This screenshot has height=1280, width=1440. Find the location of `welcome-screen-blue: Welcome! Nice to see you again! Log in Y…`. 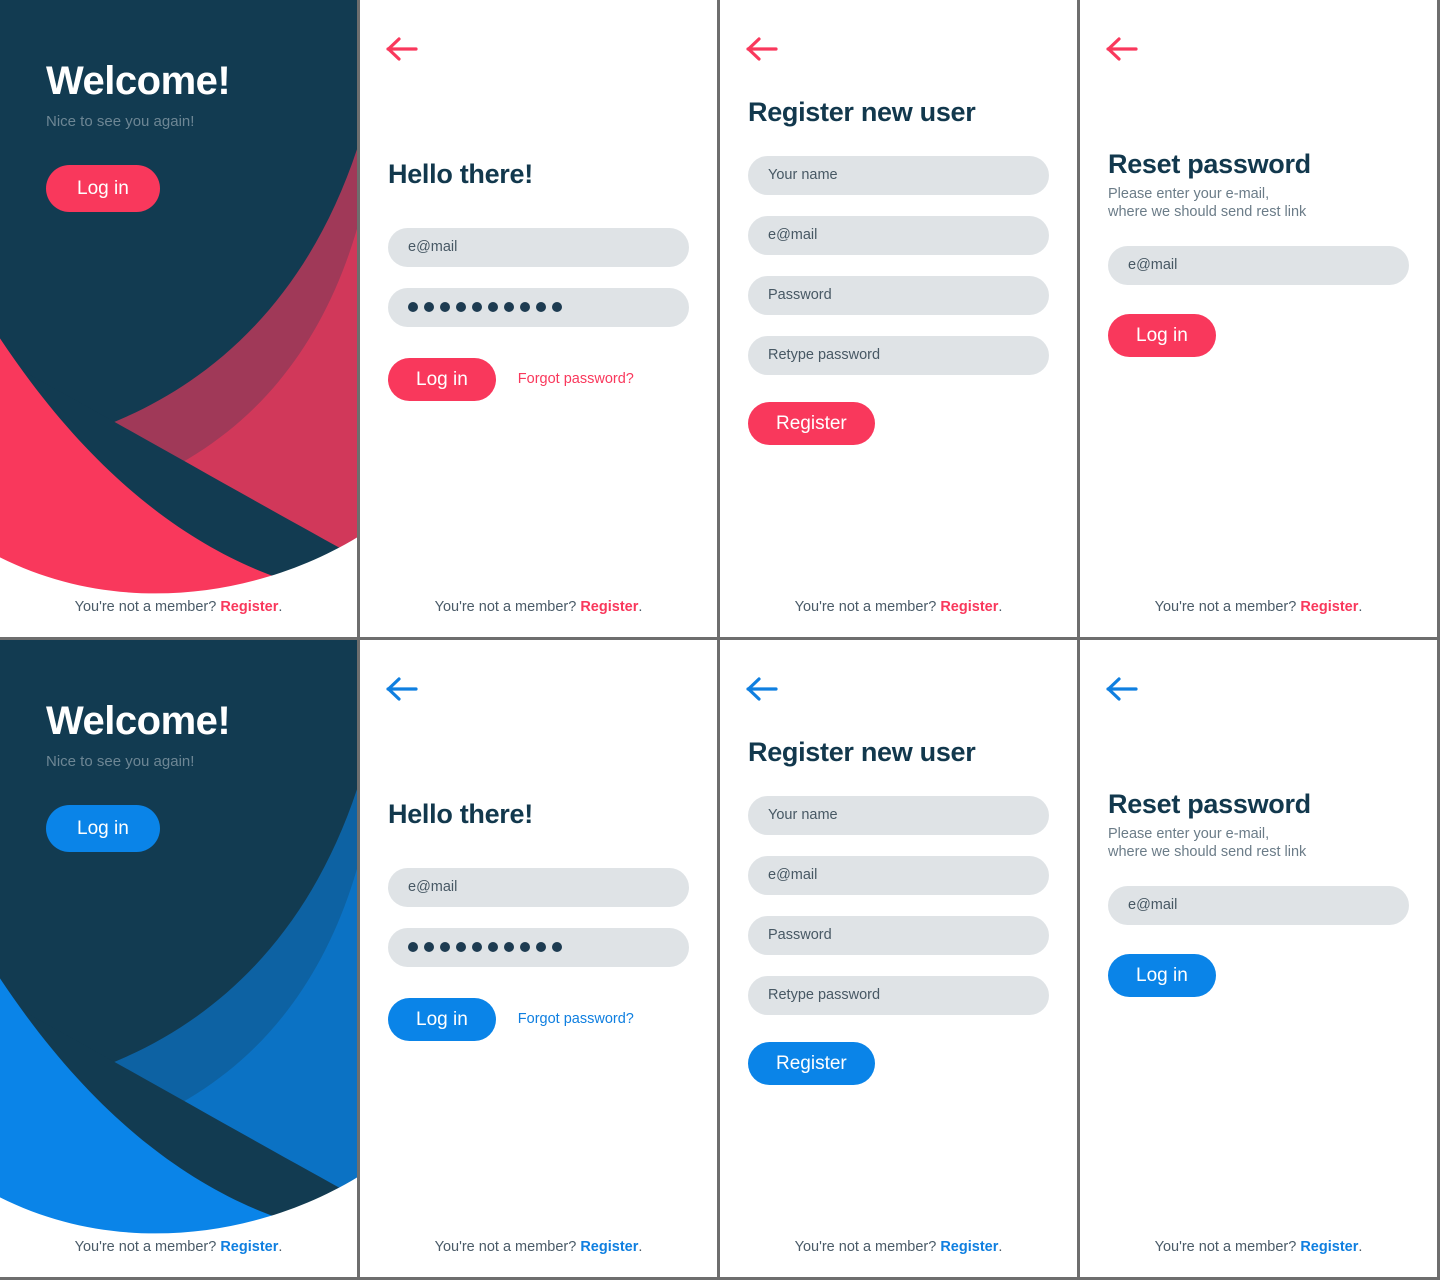

welcome-screen-blue: Welcome! Nice to see you again! Log in Y… is located at coordinates (180, 960).